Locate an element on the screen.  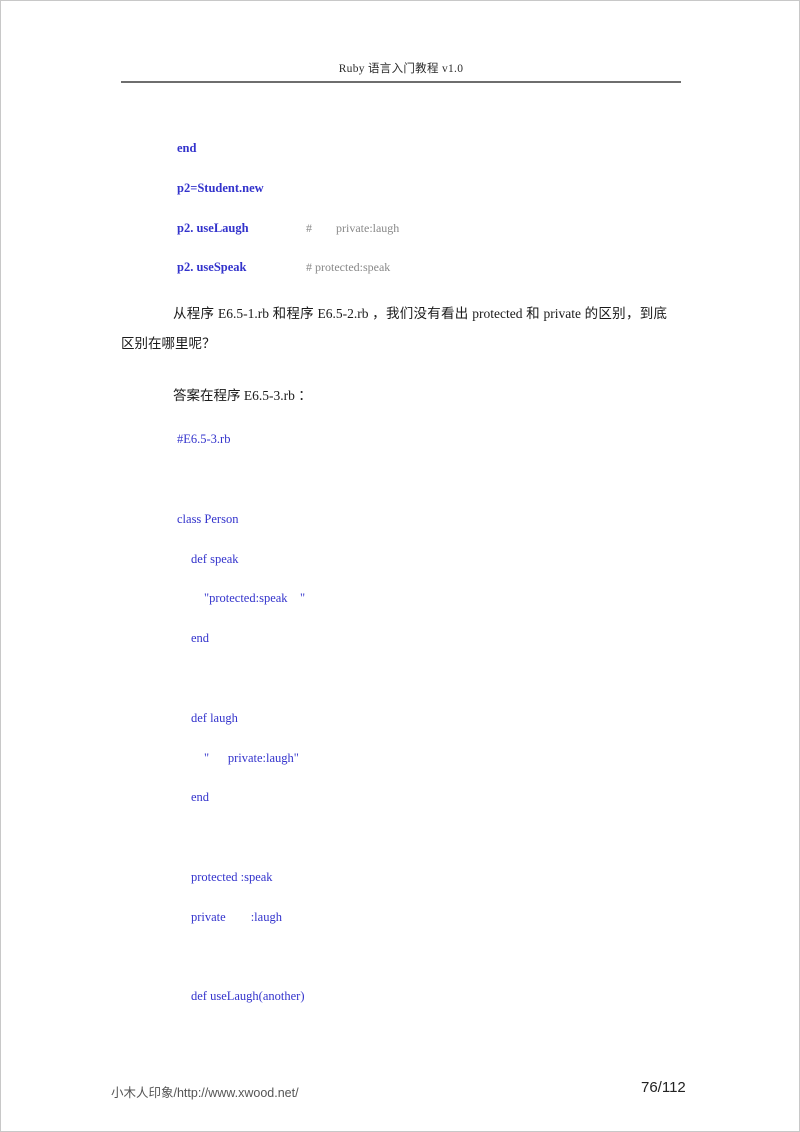
page-footer: 小木人印象/http://www.xwood.net/ 76/112 is located at coordinates (400, 1094).